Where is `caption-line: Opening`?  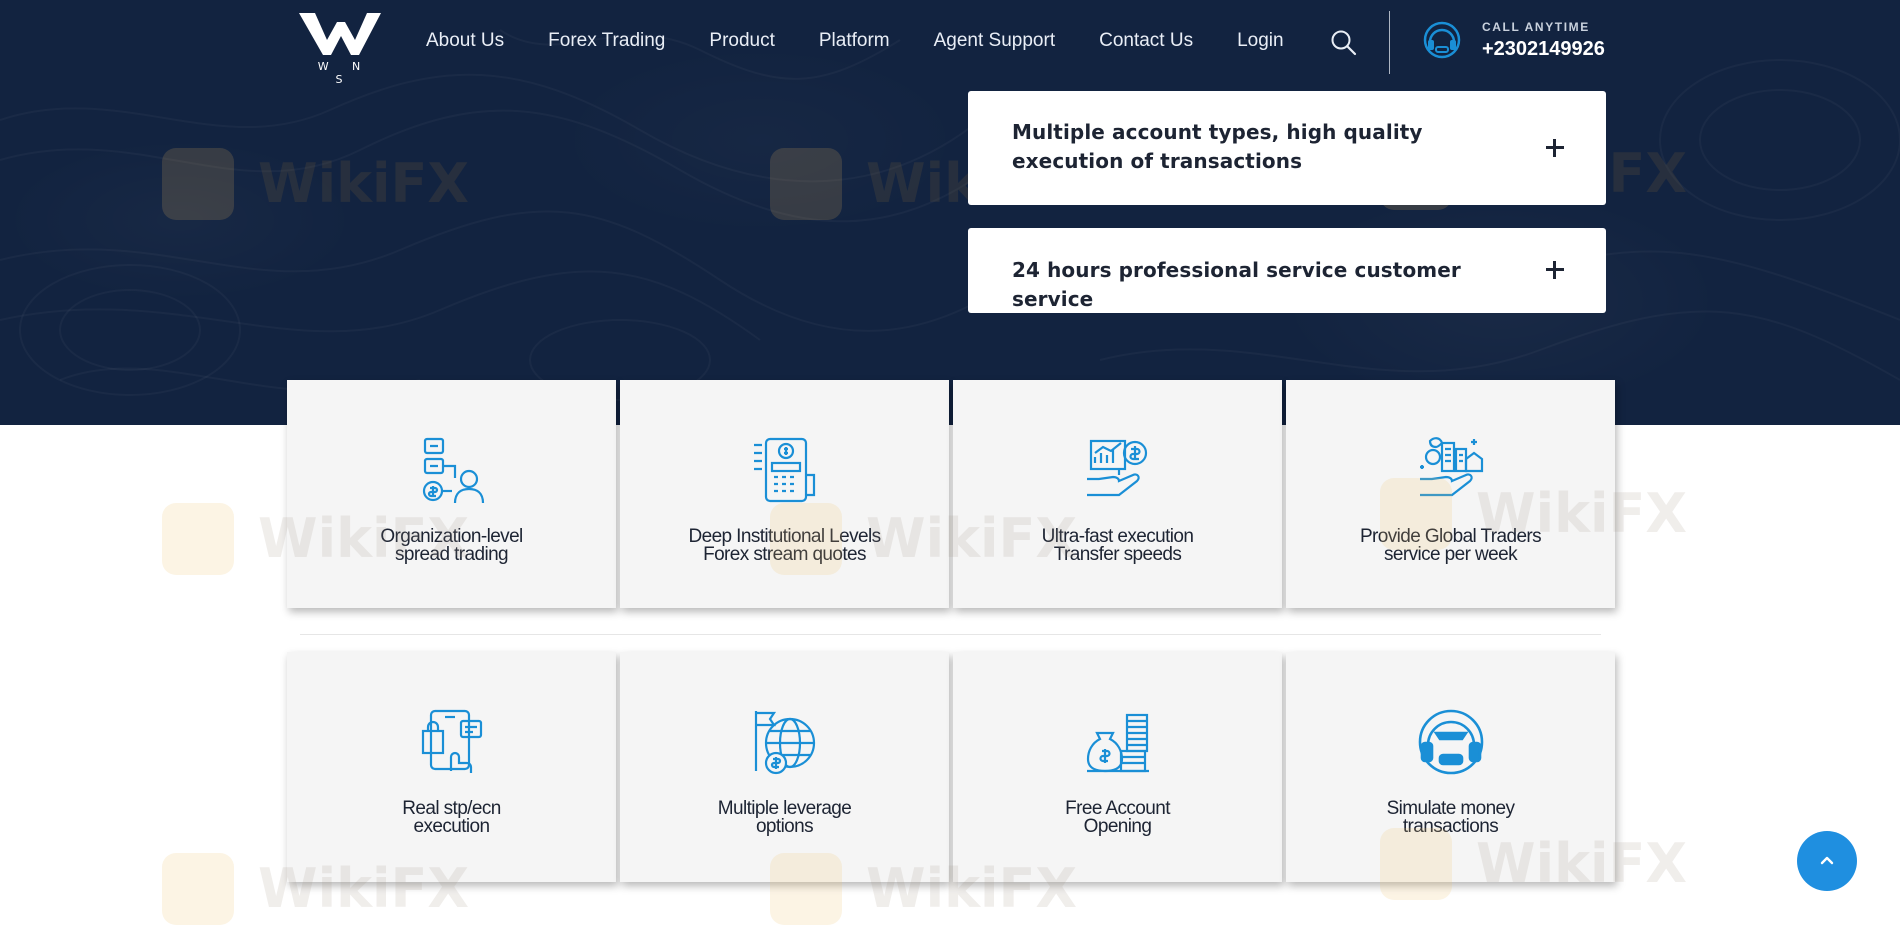
caption-line: Opening is located at coordinates (1117, 826).